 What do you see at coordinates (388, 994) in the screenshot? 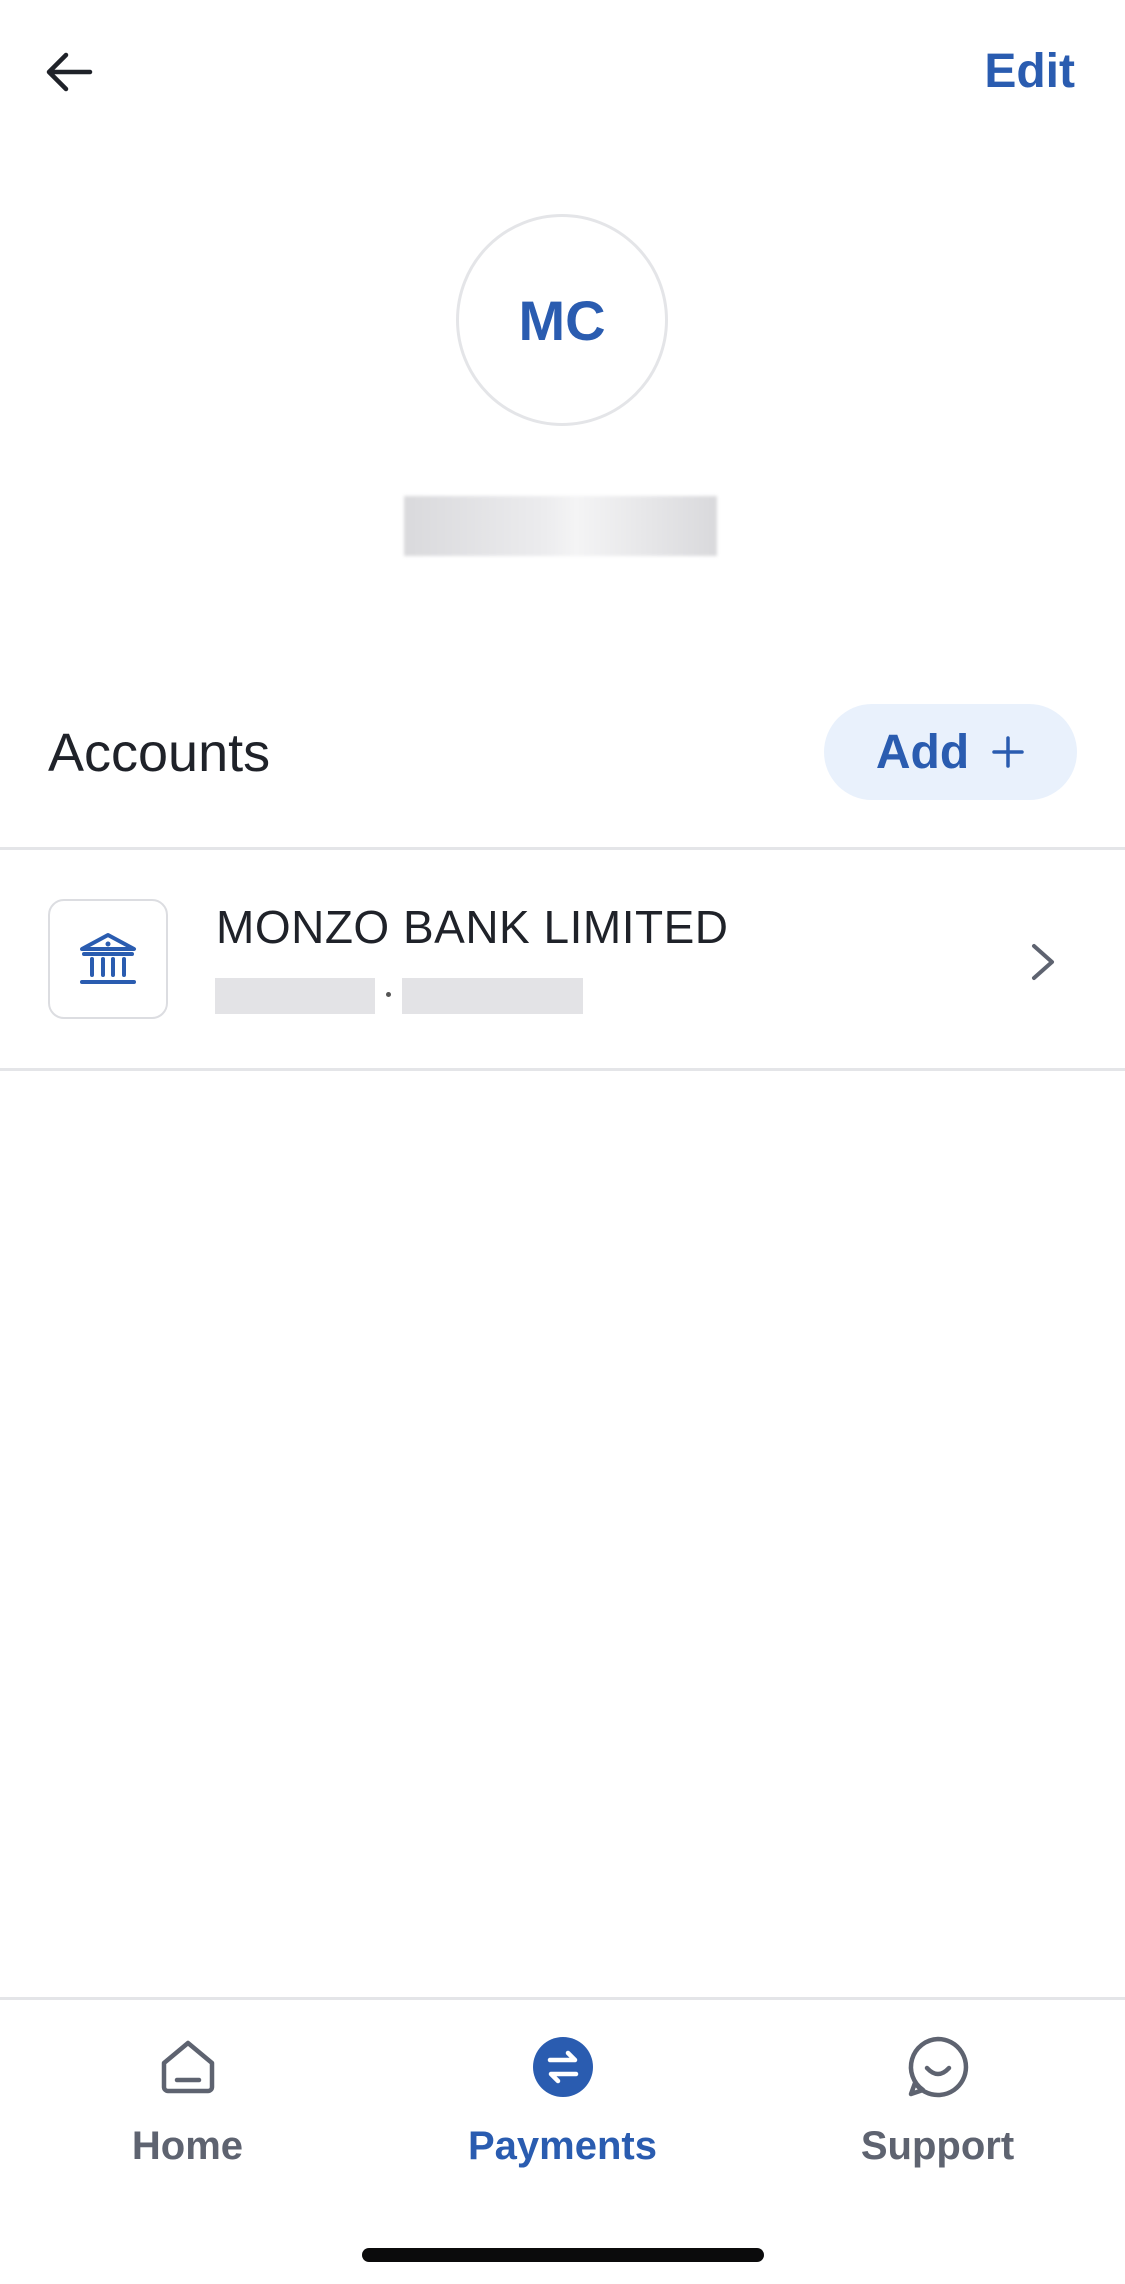
I see `separator-dot` at bounding box center [388, 994].